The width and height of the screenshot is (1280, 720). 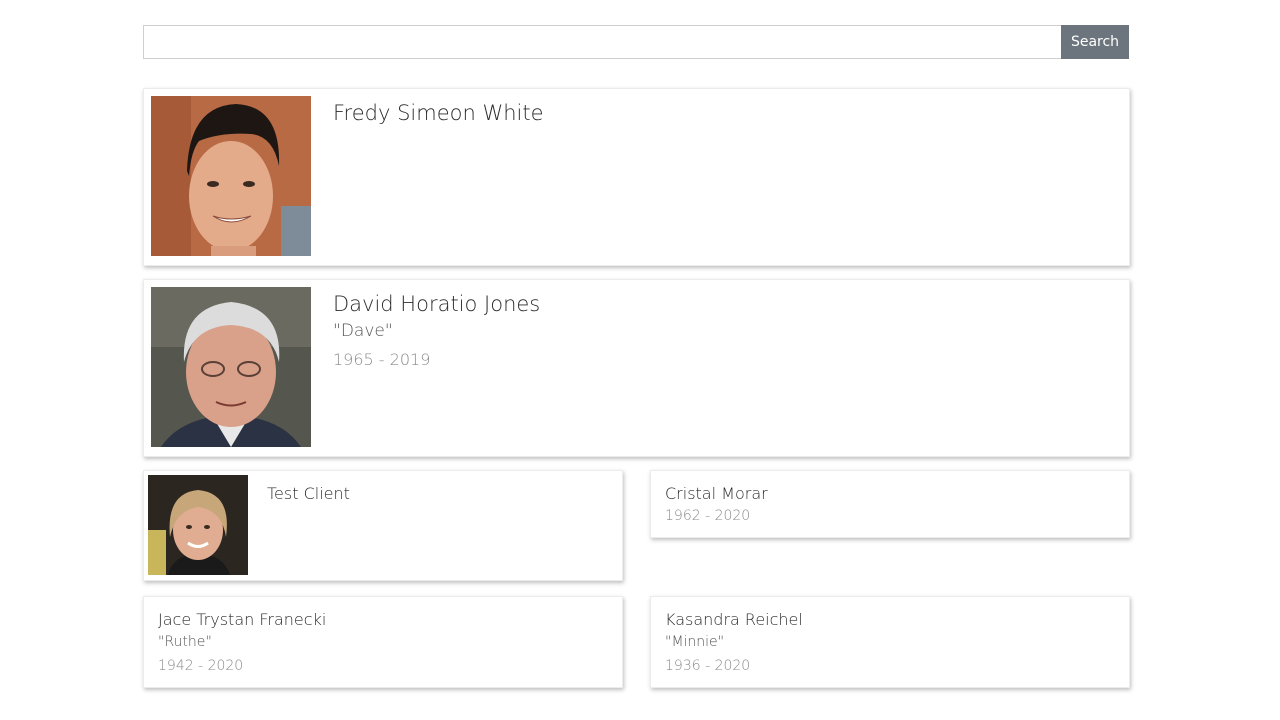 What do you see at coordinates (695, 642) in the screenshot?
I see `person-nickname: "Minnie"` at bounding box center [695, 642].